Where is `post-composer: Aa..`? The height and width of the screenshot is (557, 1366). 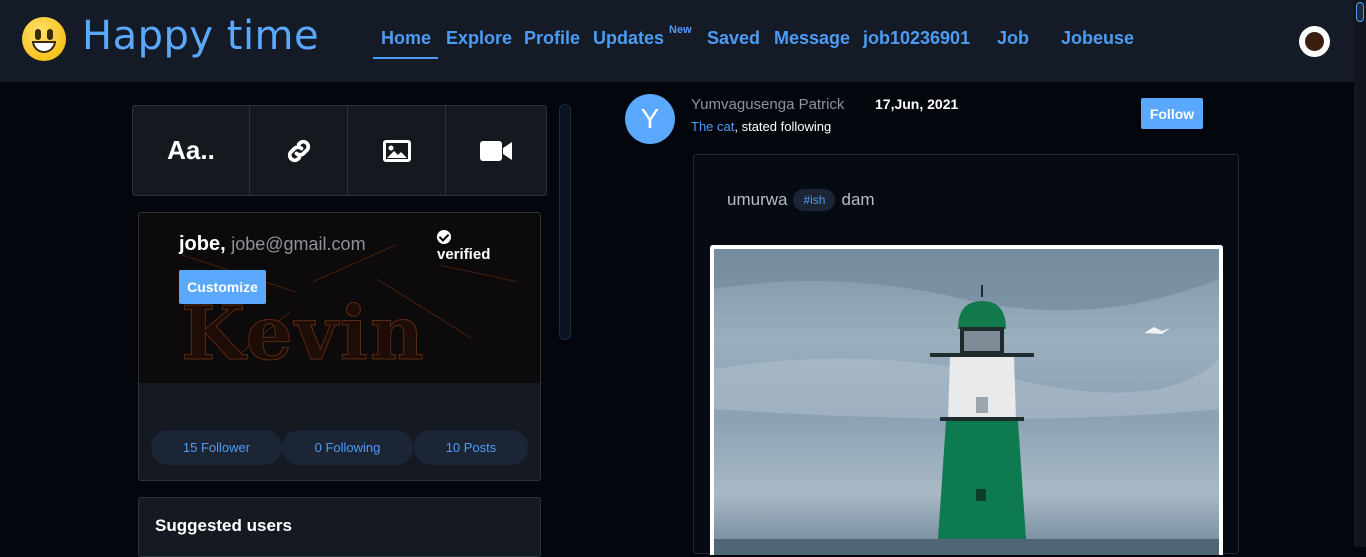 post-composer: Aa.. is located at coordinates (339, 150).